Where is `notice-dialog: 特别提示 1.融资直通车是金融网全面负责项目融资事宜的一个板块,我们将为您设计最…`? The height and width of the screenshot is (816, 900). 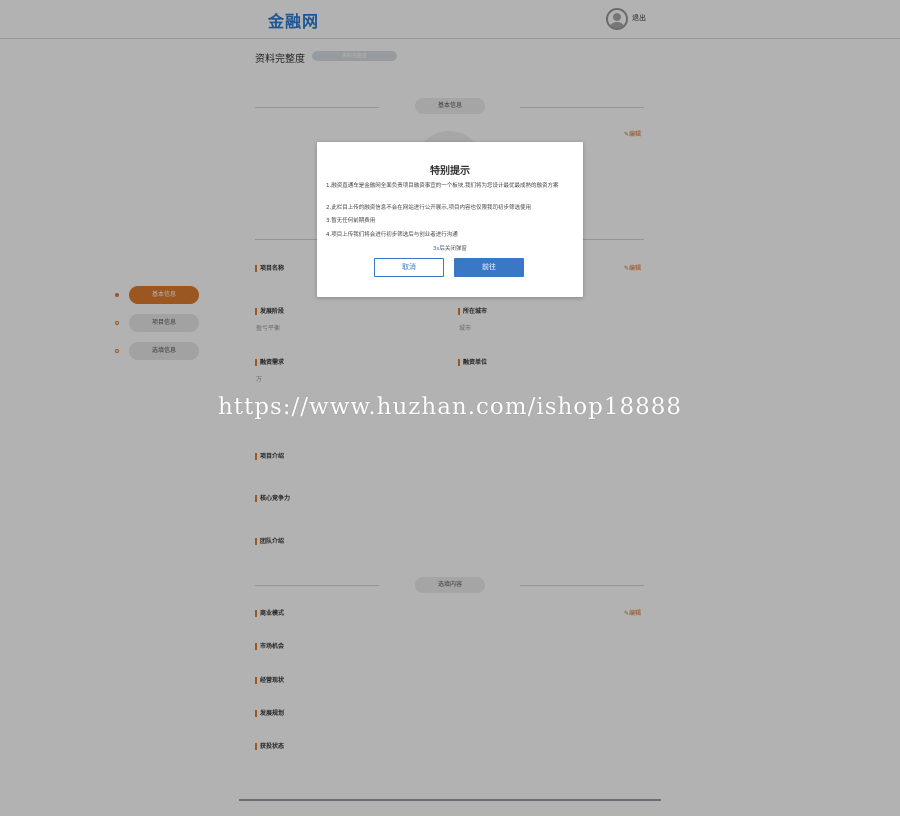 notice-dialog: 特别提示 1.融资直通车是金融网全面负责项目融资事宜的一个板块,我们将为您设计最… is located at coordinates (450, 219).